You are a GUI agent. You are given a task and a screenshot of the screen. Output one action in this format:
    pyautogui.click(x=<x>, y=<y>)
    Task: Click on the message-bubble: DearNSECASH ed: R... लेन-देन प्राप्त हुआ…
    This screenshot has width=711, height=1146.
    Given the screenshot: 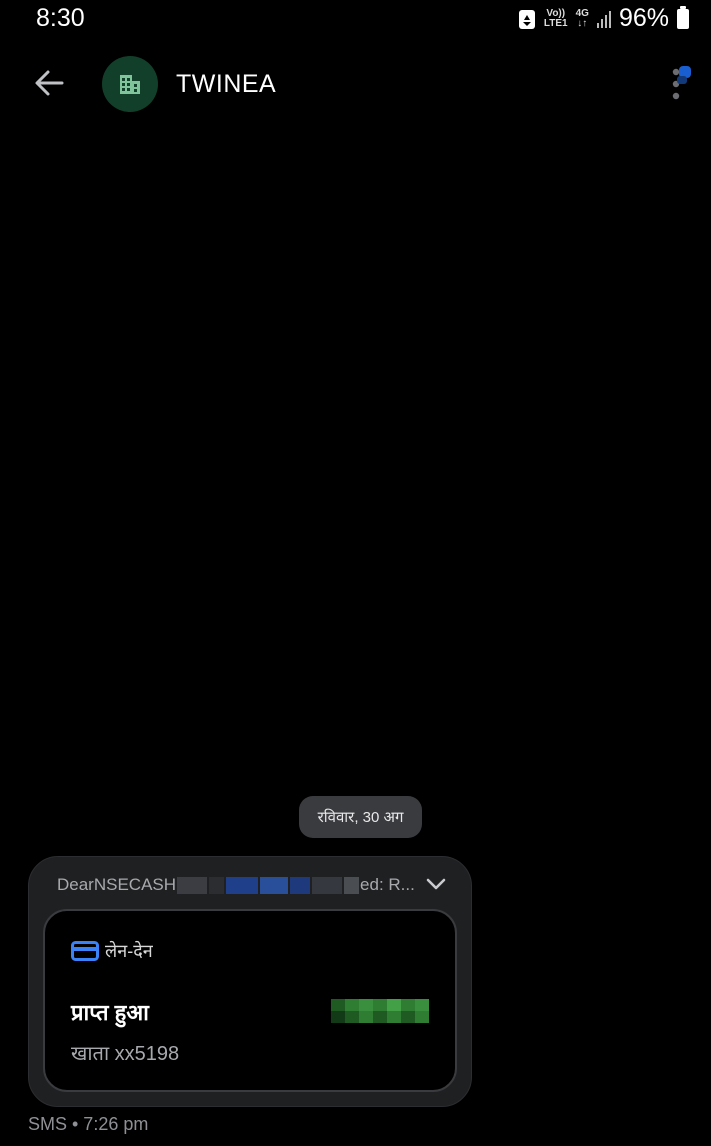 What is the action you would take?
    pyautogui.click(x=250, y=981)
    